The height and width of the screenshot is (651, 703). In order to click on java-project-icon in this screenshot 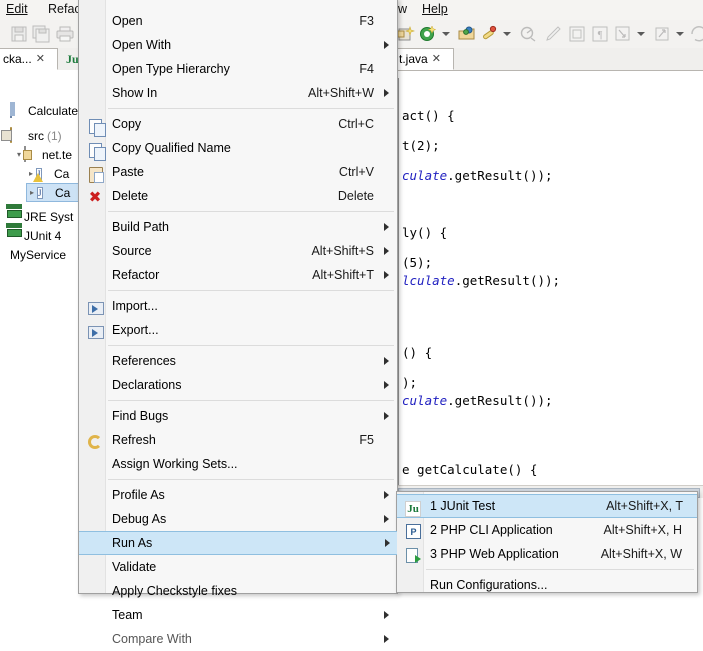, I will do `click(18, 110)`.